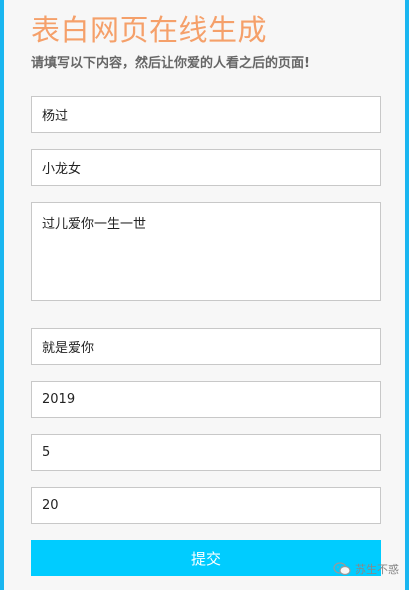  Describe the element at coordinates (206, 505) in the screenshot. I see `day-field` at that location.